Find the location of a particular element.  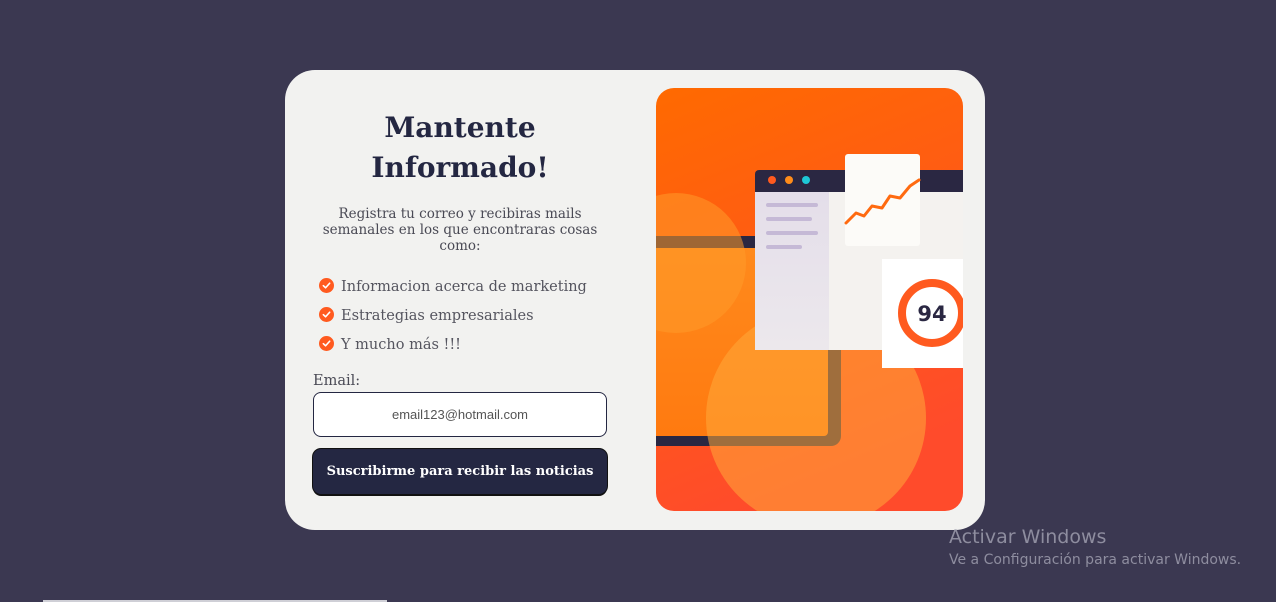

subscribe-button: Suscribirme para recibir las noticias is located at coordinates (460, 471).